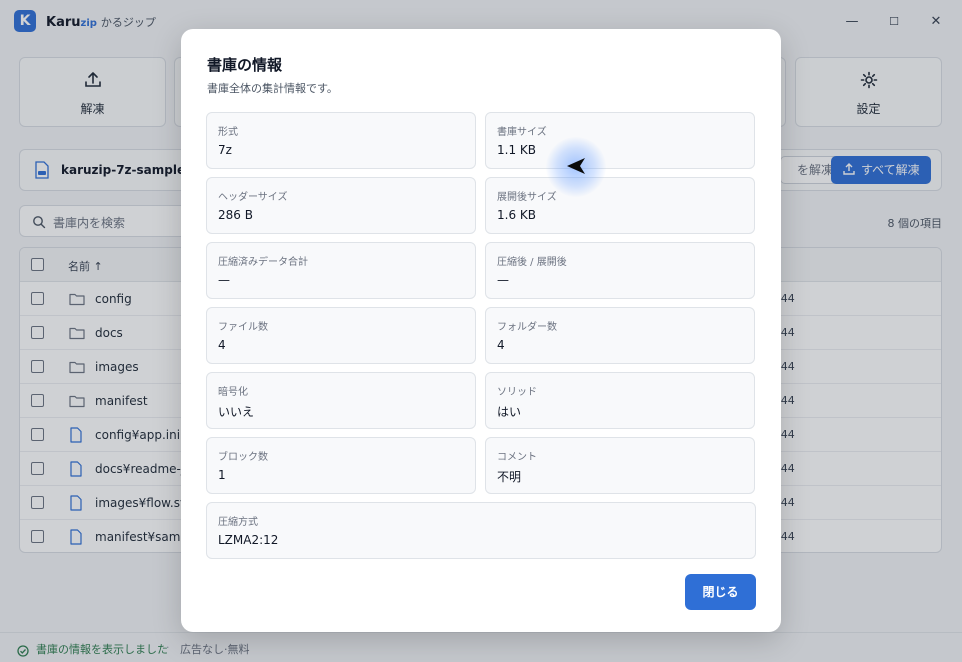 The width and height of the screenshot is (962, 662). I want to click on info-value: 1.1 KB, so click(516, 150).